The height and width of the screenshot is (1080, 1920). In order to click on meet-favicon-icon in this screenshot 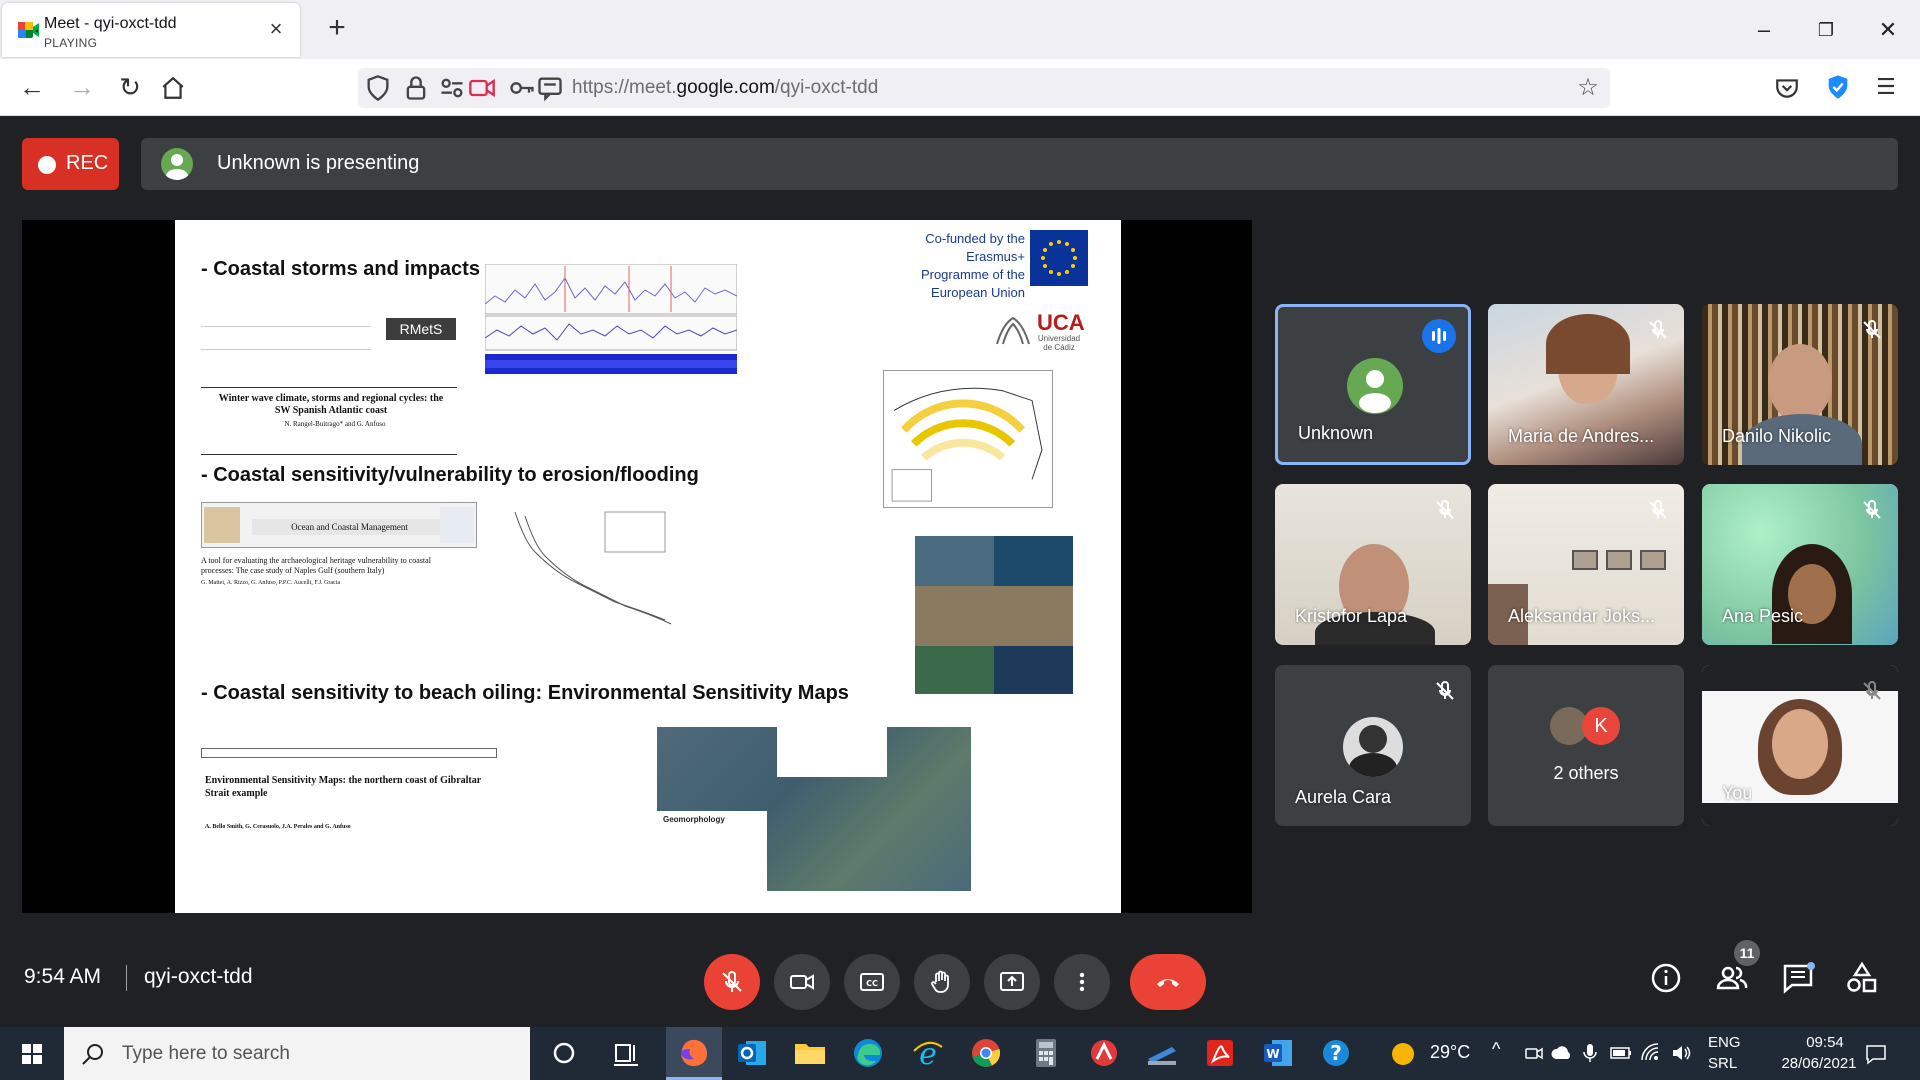, I will do `click(28, 30)`.